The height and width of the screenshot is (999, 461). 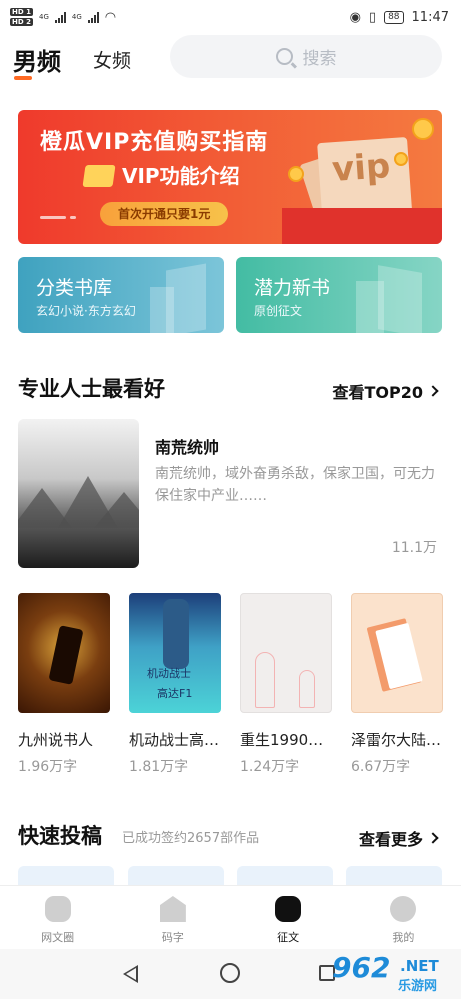 I want to click on chat-bubble-icon, so click(x=57, y=909).